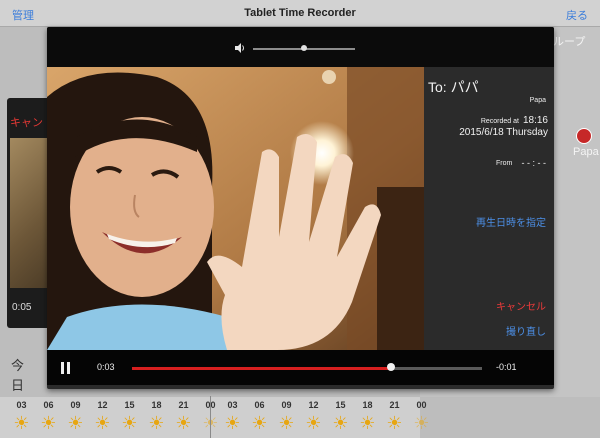 Image resolution: width=600 pixels, height=438 pixels. I want to click on volume-strip, so click(300, 47).